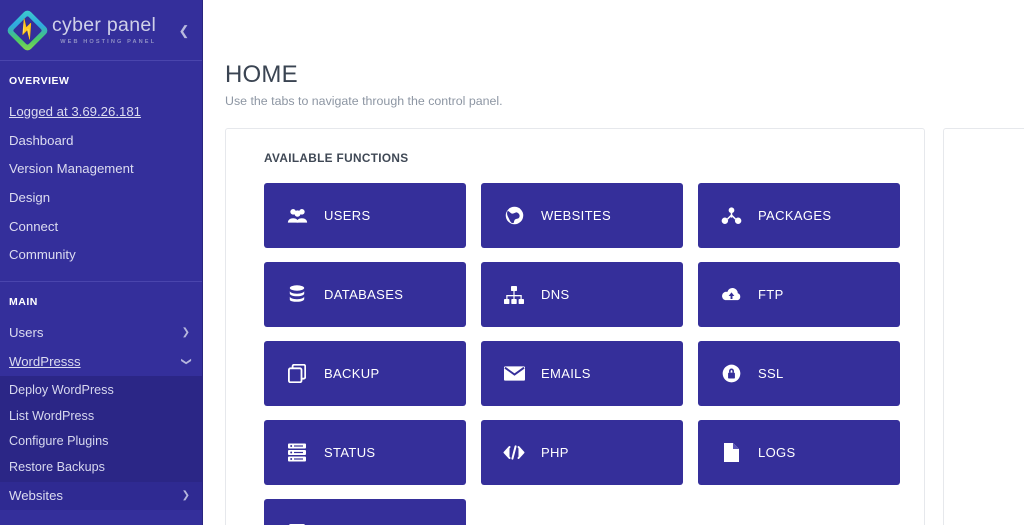 The height and width of the screenshot is (525, 1024). What do you see at coordinates (336, 158) in the screenshot?
I see `available-functions-title: AVAILABLE FUNCTIONS` at bounding box center [336, 158].